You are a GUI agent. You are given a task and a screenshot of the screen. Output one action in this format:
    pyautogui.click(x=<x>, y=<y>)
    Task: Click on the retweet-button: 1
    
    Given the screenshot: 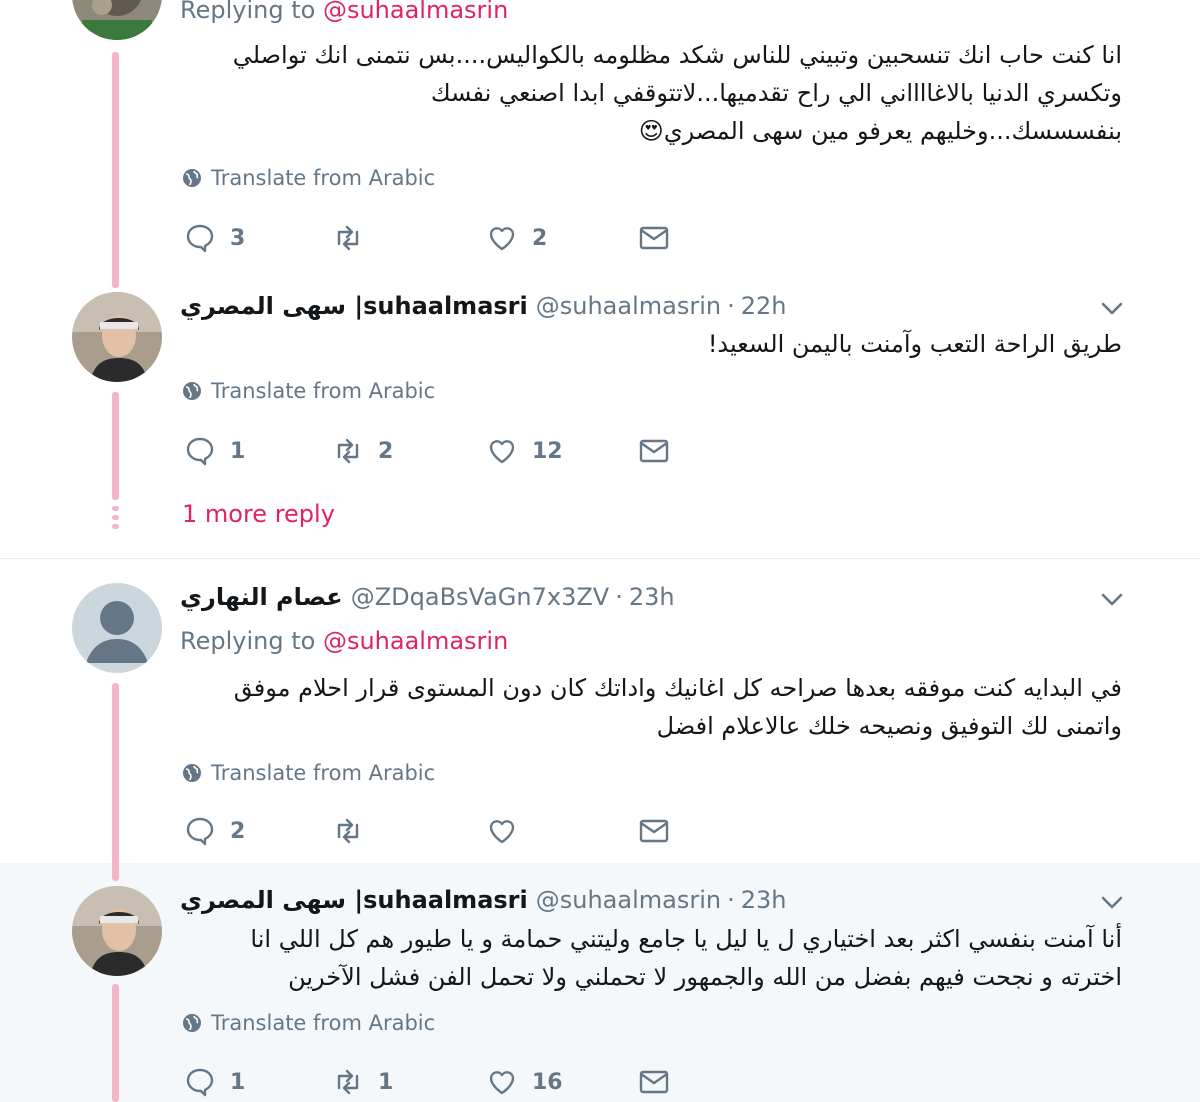 What is the action you would take?
    pyautogui.click(x=362, y=1082)
    